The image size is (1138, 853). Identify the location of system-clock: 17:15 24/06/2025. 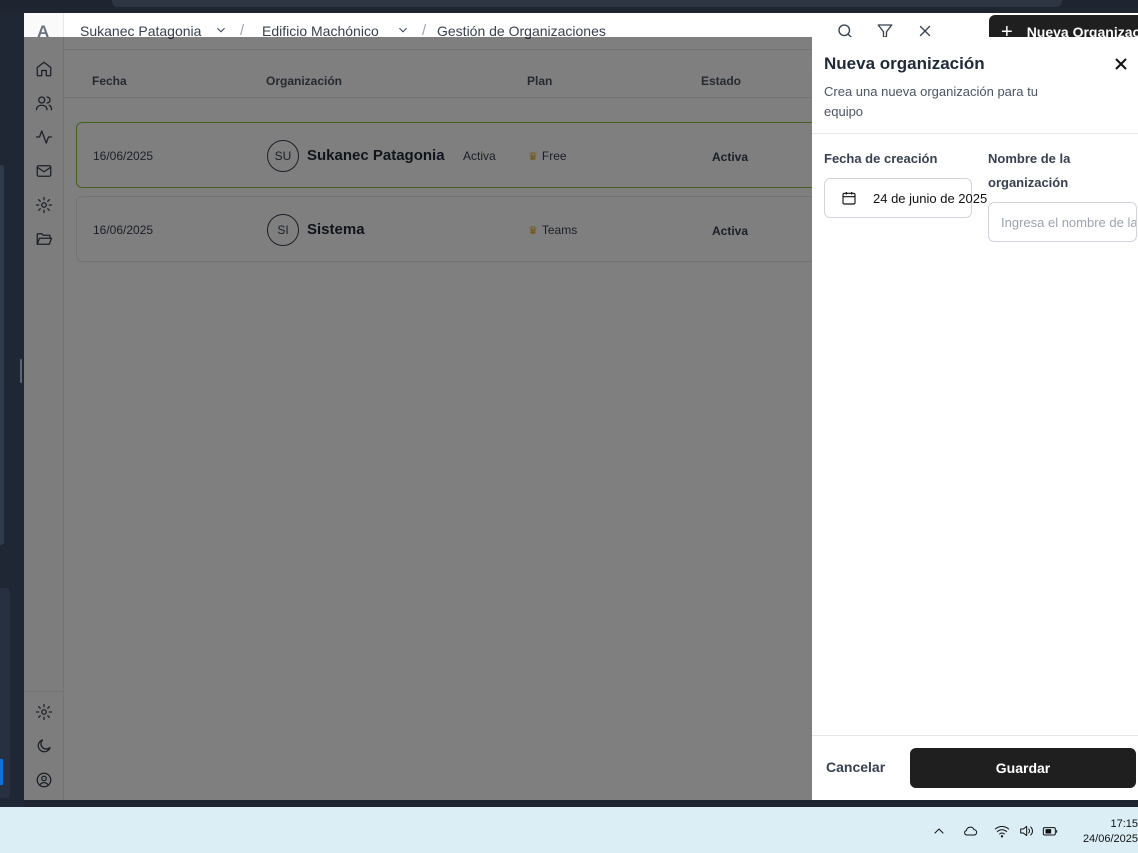
(1110, 832).